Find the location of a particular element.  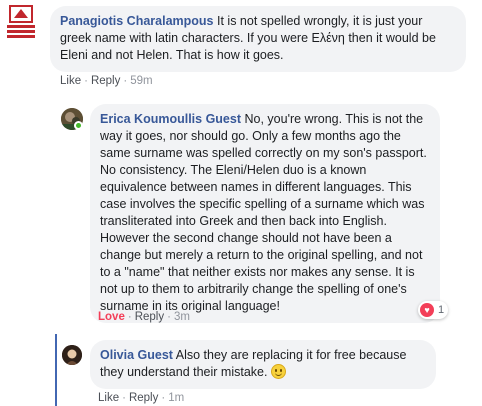

comment-actions-1: Like · Reply · 59m is located at coordinates (106, 81).